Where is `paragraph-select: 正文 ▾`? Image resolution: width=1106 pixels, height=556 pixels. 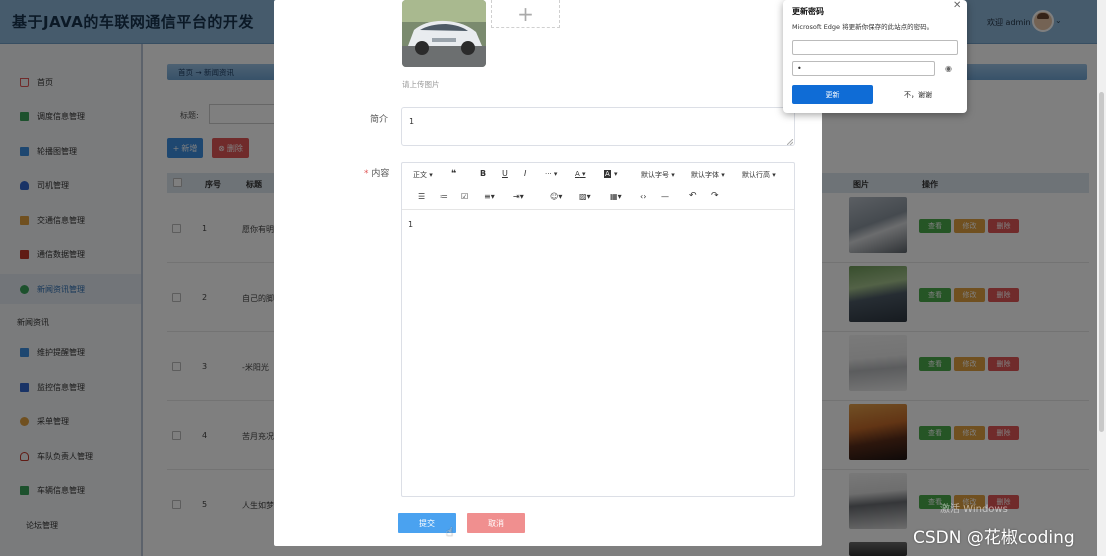 paragraph-select: 正文 ▾ is located at coordinates (423, 175).